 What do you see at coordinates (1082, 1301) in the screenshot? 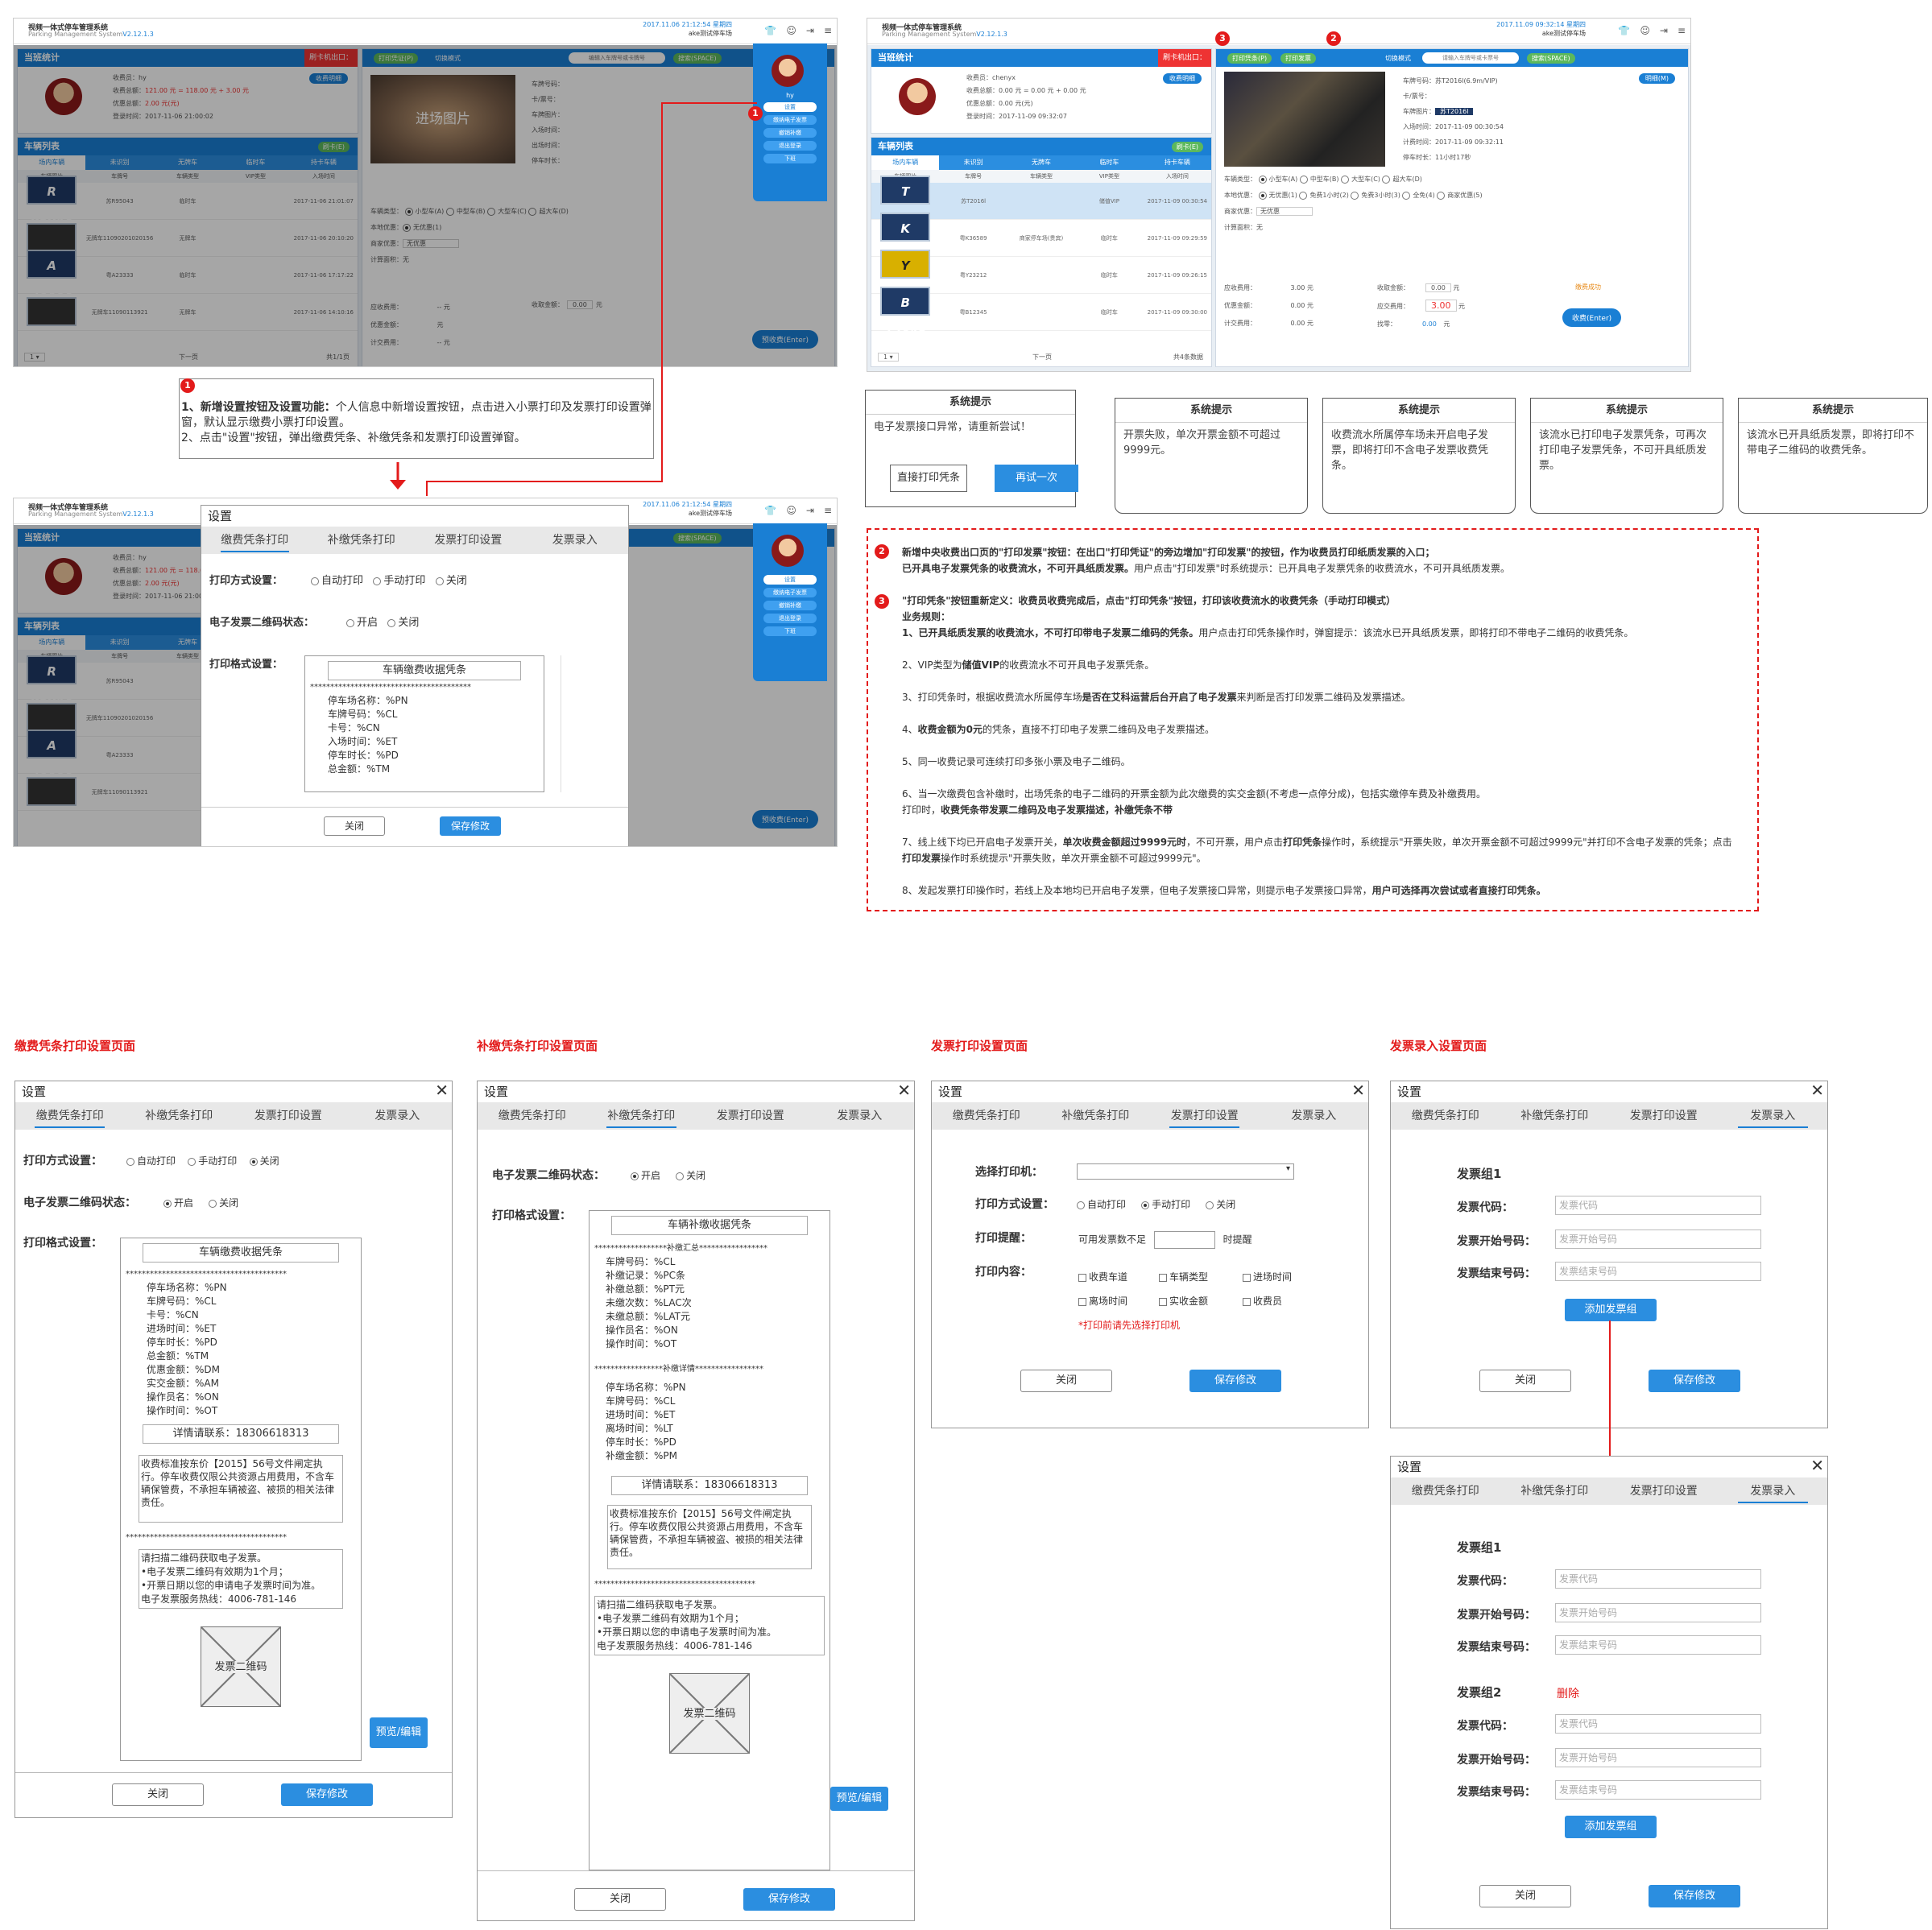
I see `check-exit-time` at bounding box center [1082, 1301].